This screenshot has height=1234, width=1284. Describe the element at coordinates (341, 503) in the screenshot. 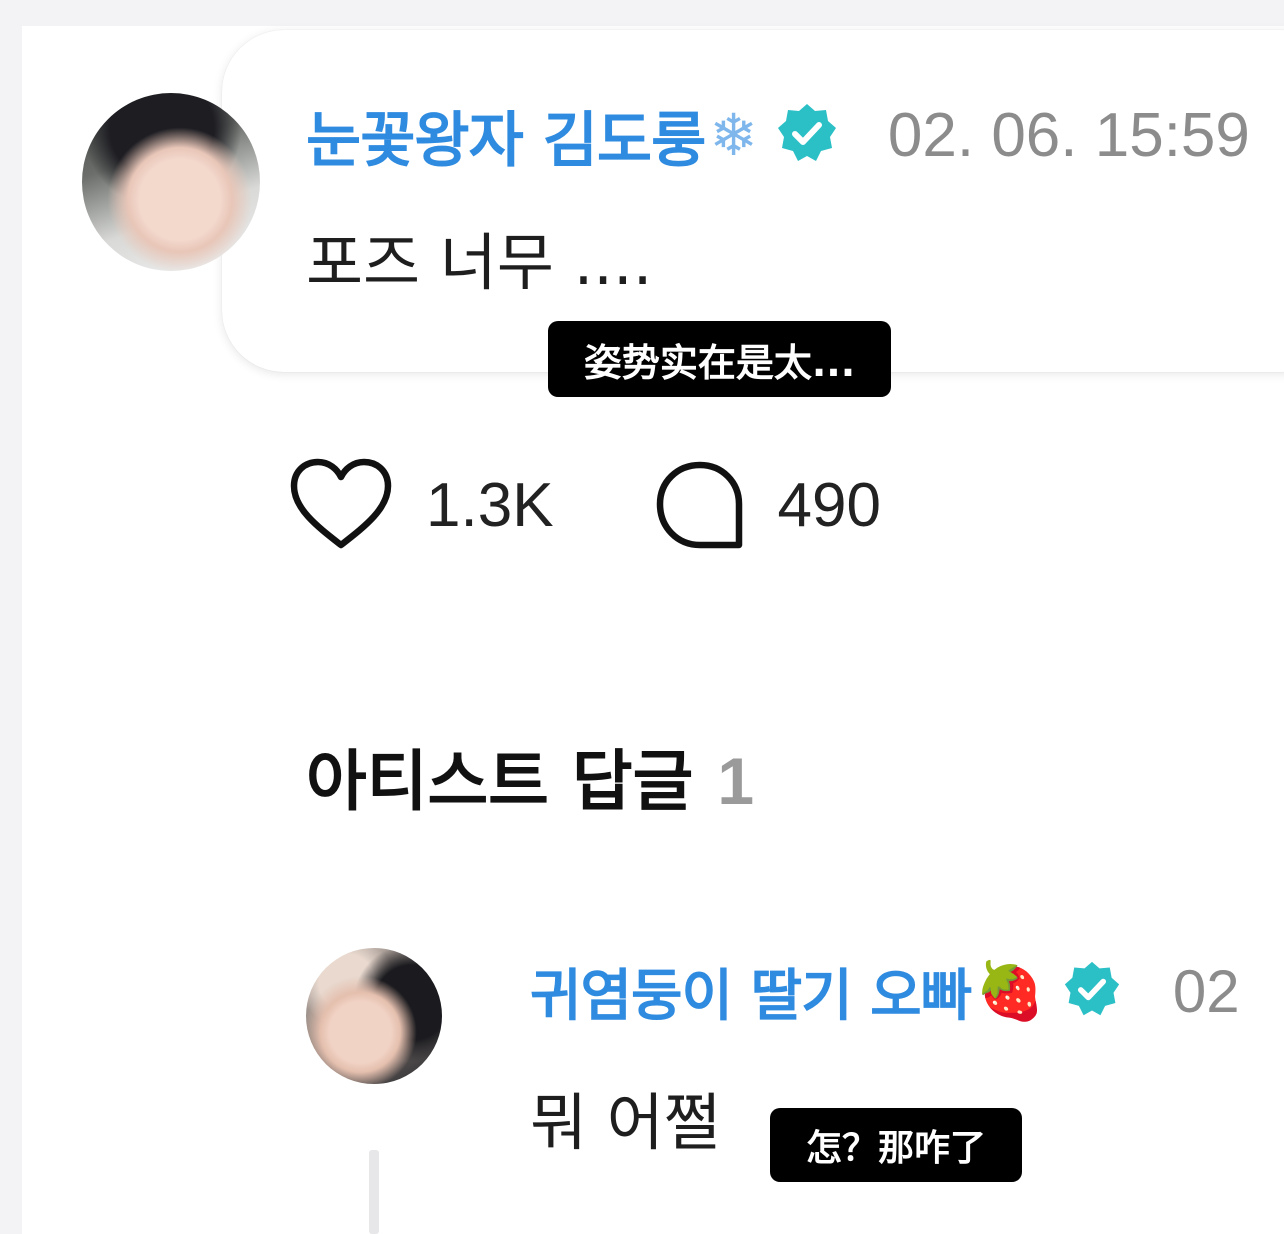

I see `heart-icon` at that location.